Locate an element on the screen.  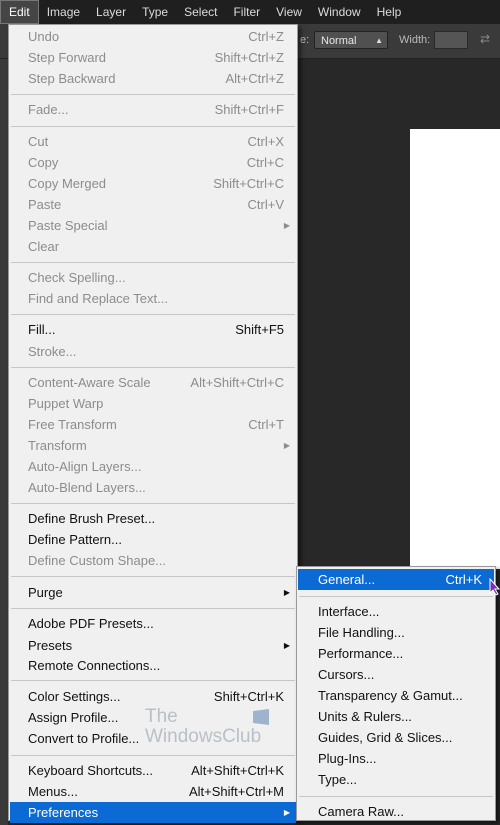
menu-window: Window is located at coordinates (339, 12).